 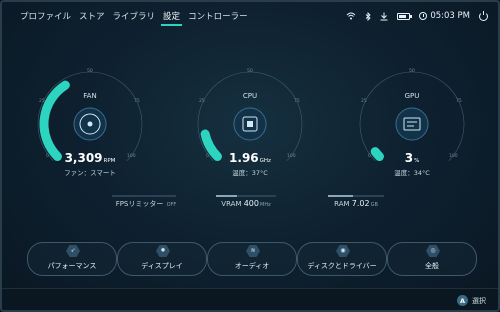 I want to click on cpu-gauge-ring, so click(x=250, y=116).